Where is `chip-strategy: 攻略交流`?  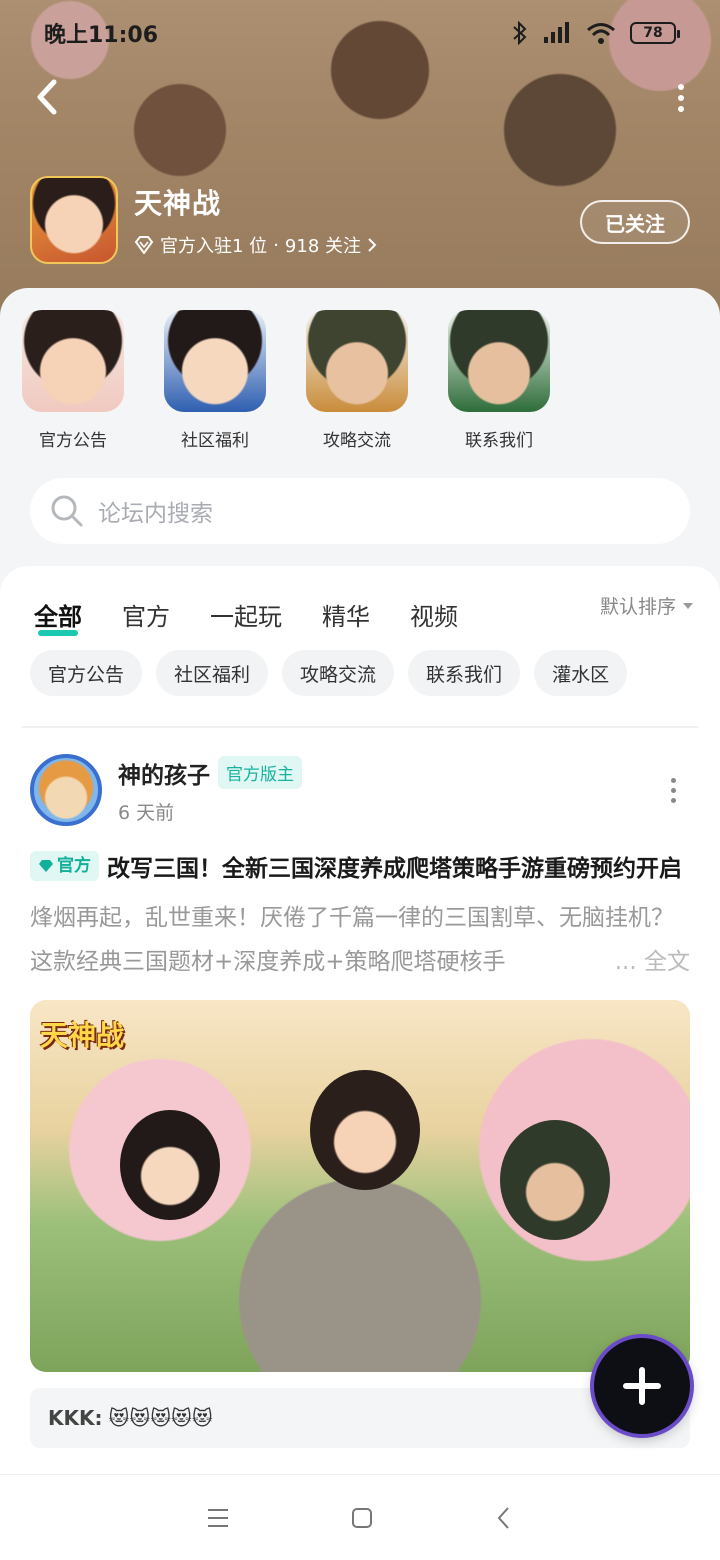
chip-strategy: 攻略交流 is located at coordinates (338, 673).